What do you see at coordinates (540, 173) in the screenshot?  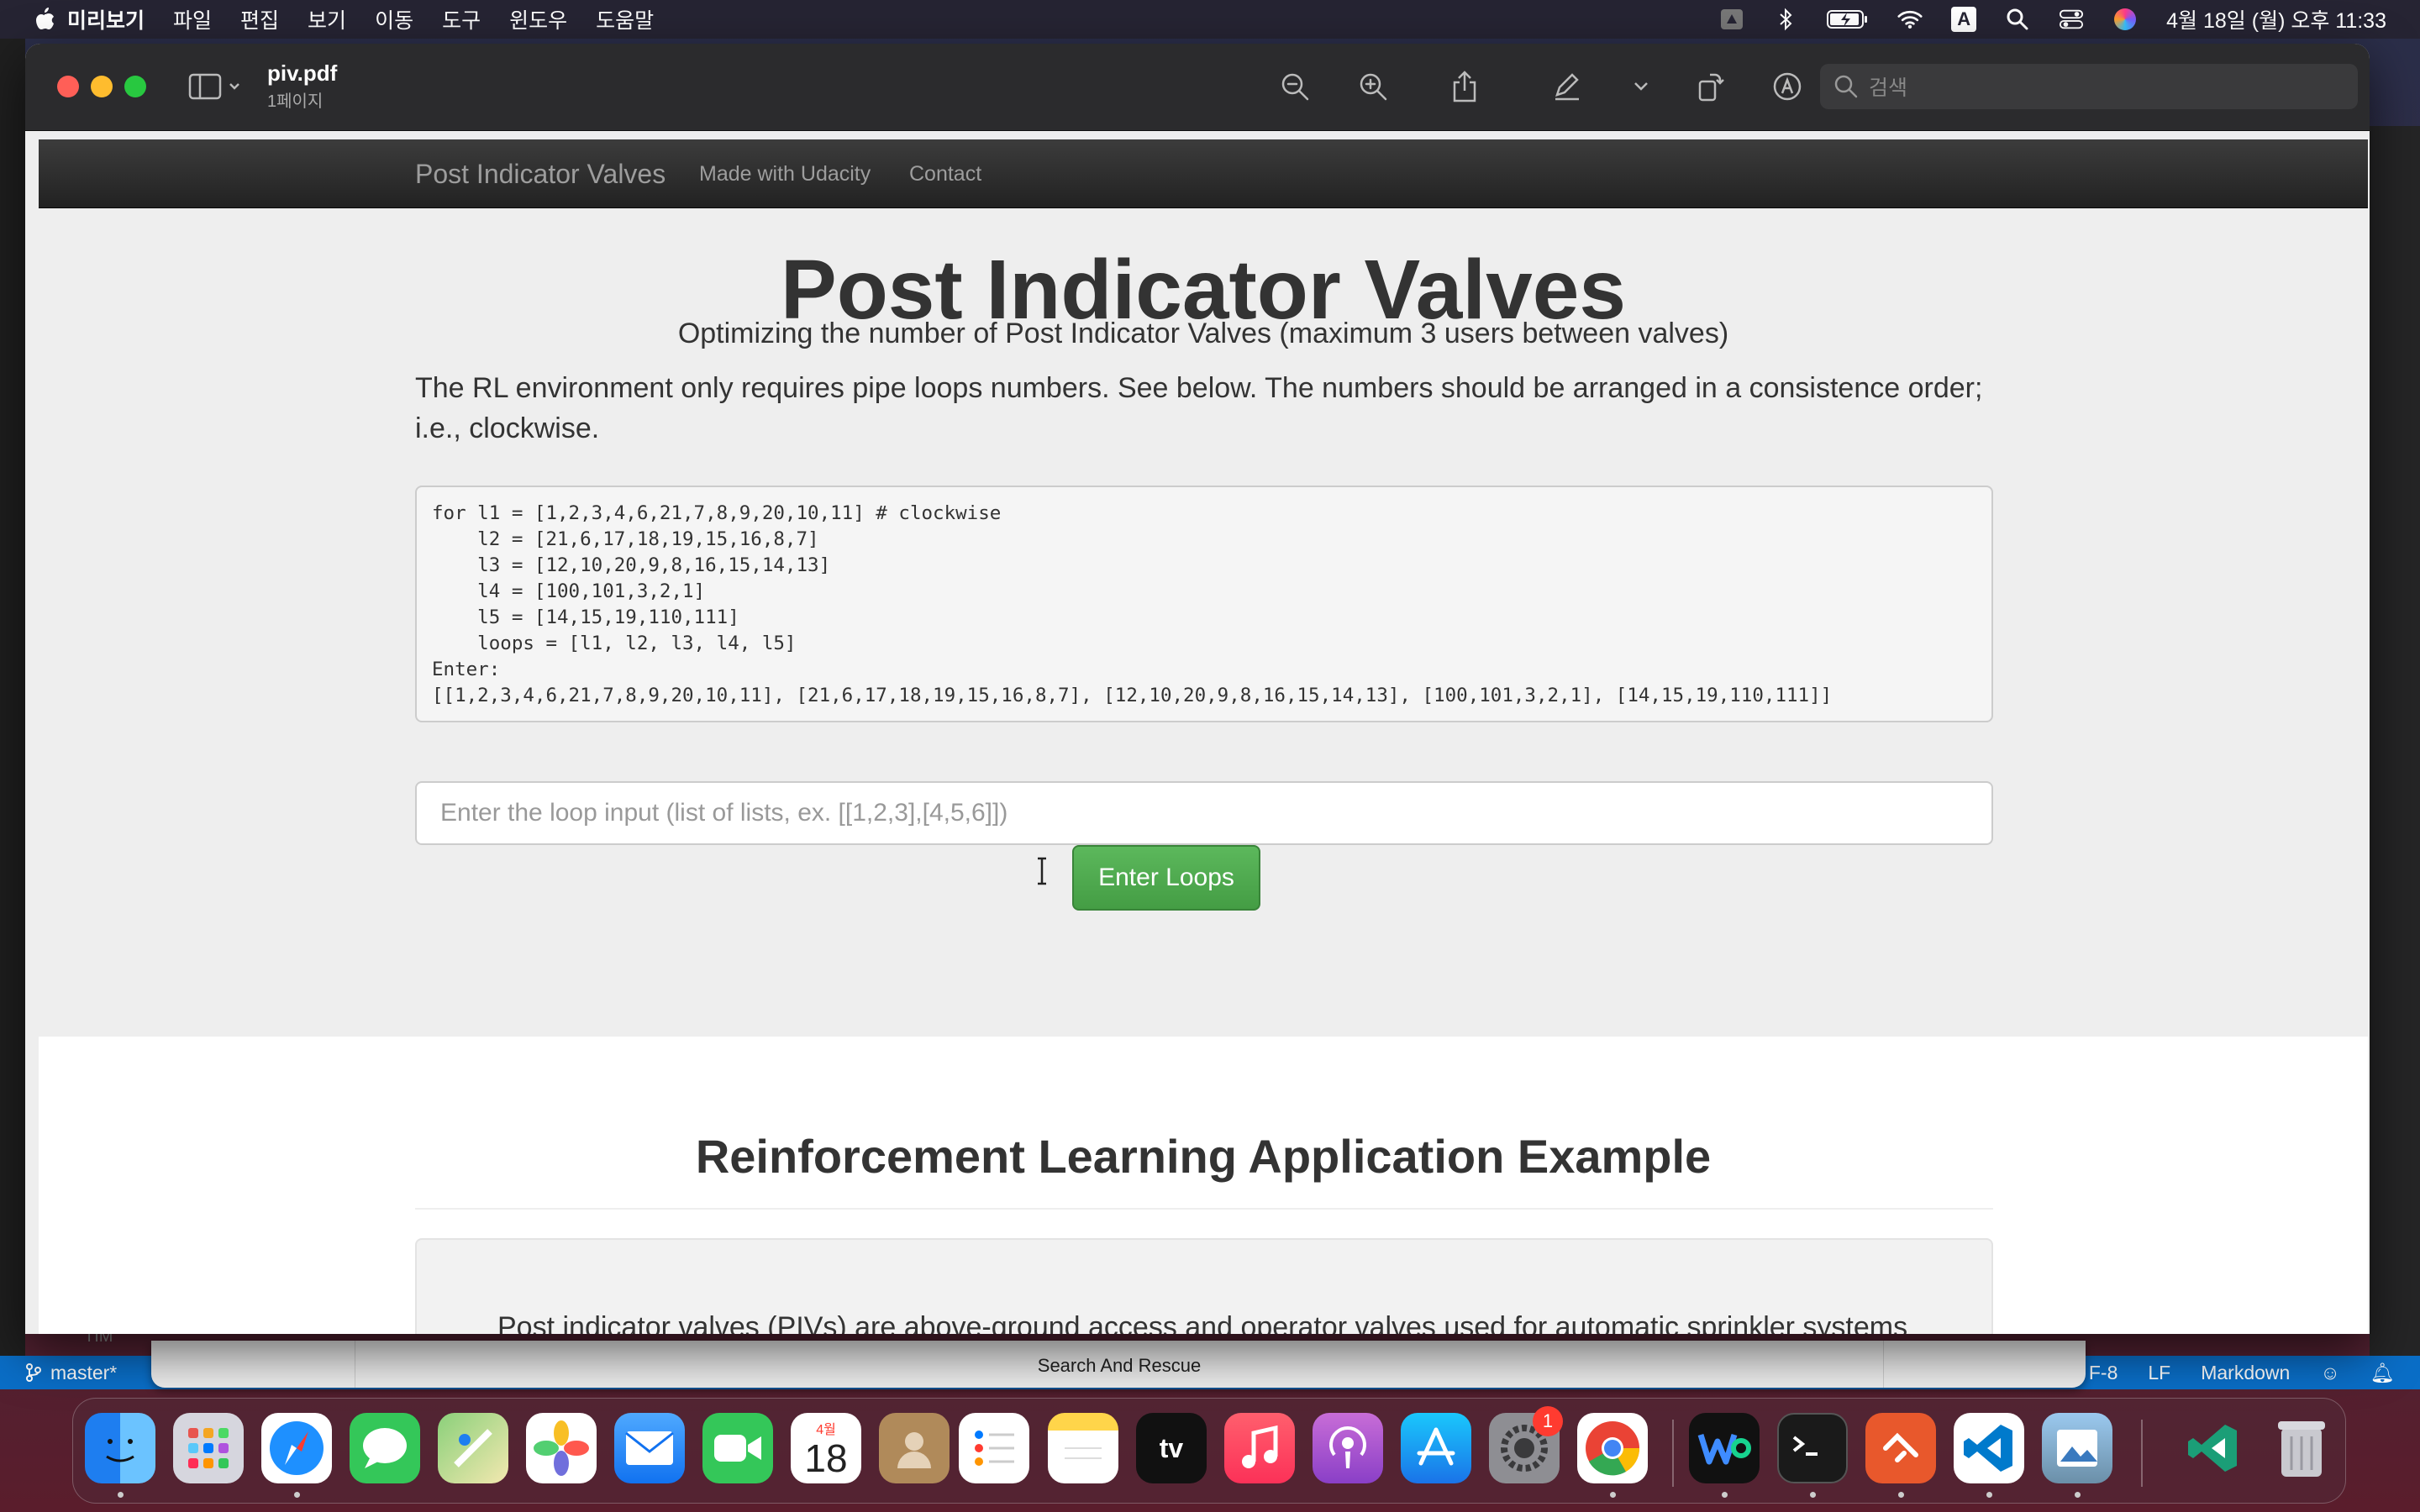 I see `navbar-brand: Post Indicator Valves` at bounding box center [540, 173].